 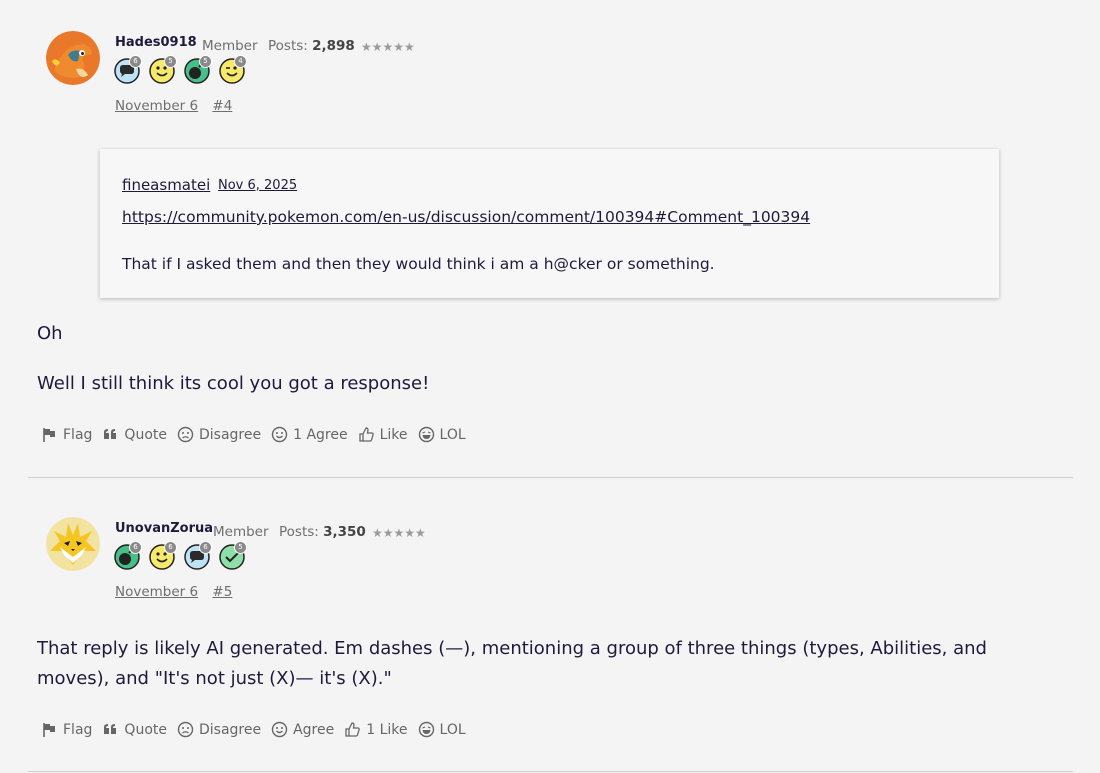 What do you see at coordinates (322, 532) in the screenshot?
I see `post-count: Posts: 3,350` at bounding box center [322, 532].